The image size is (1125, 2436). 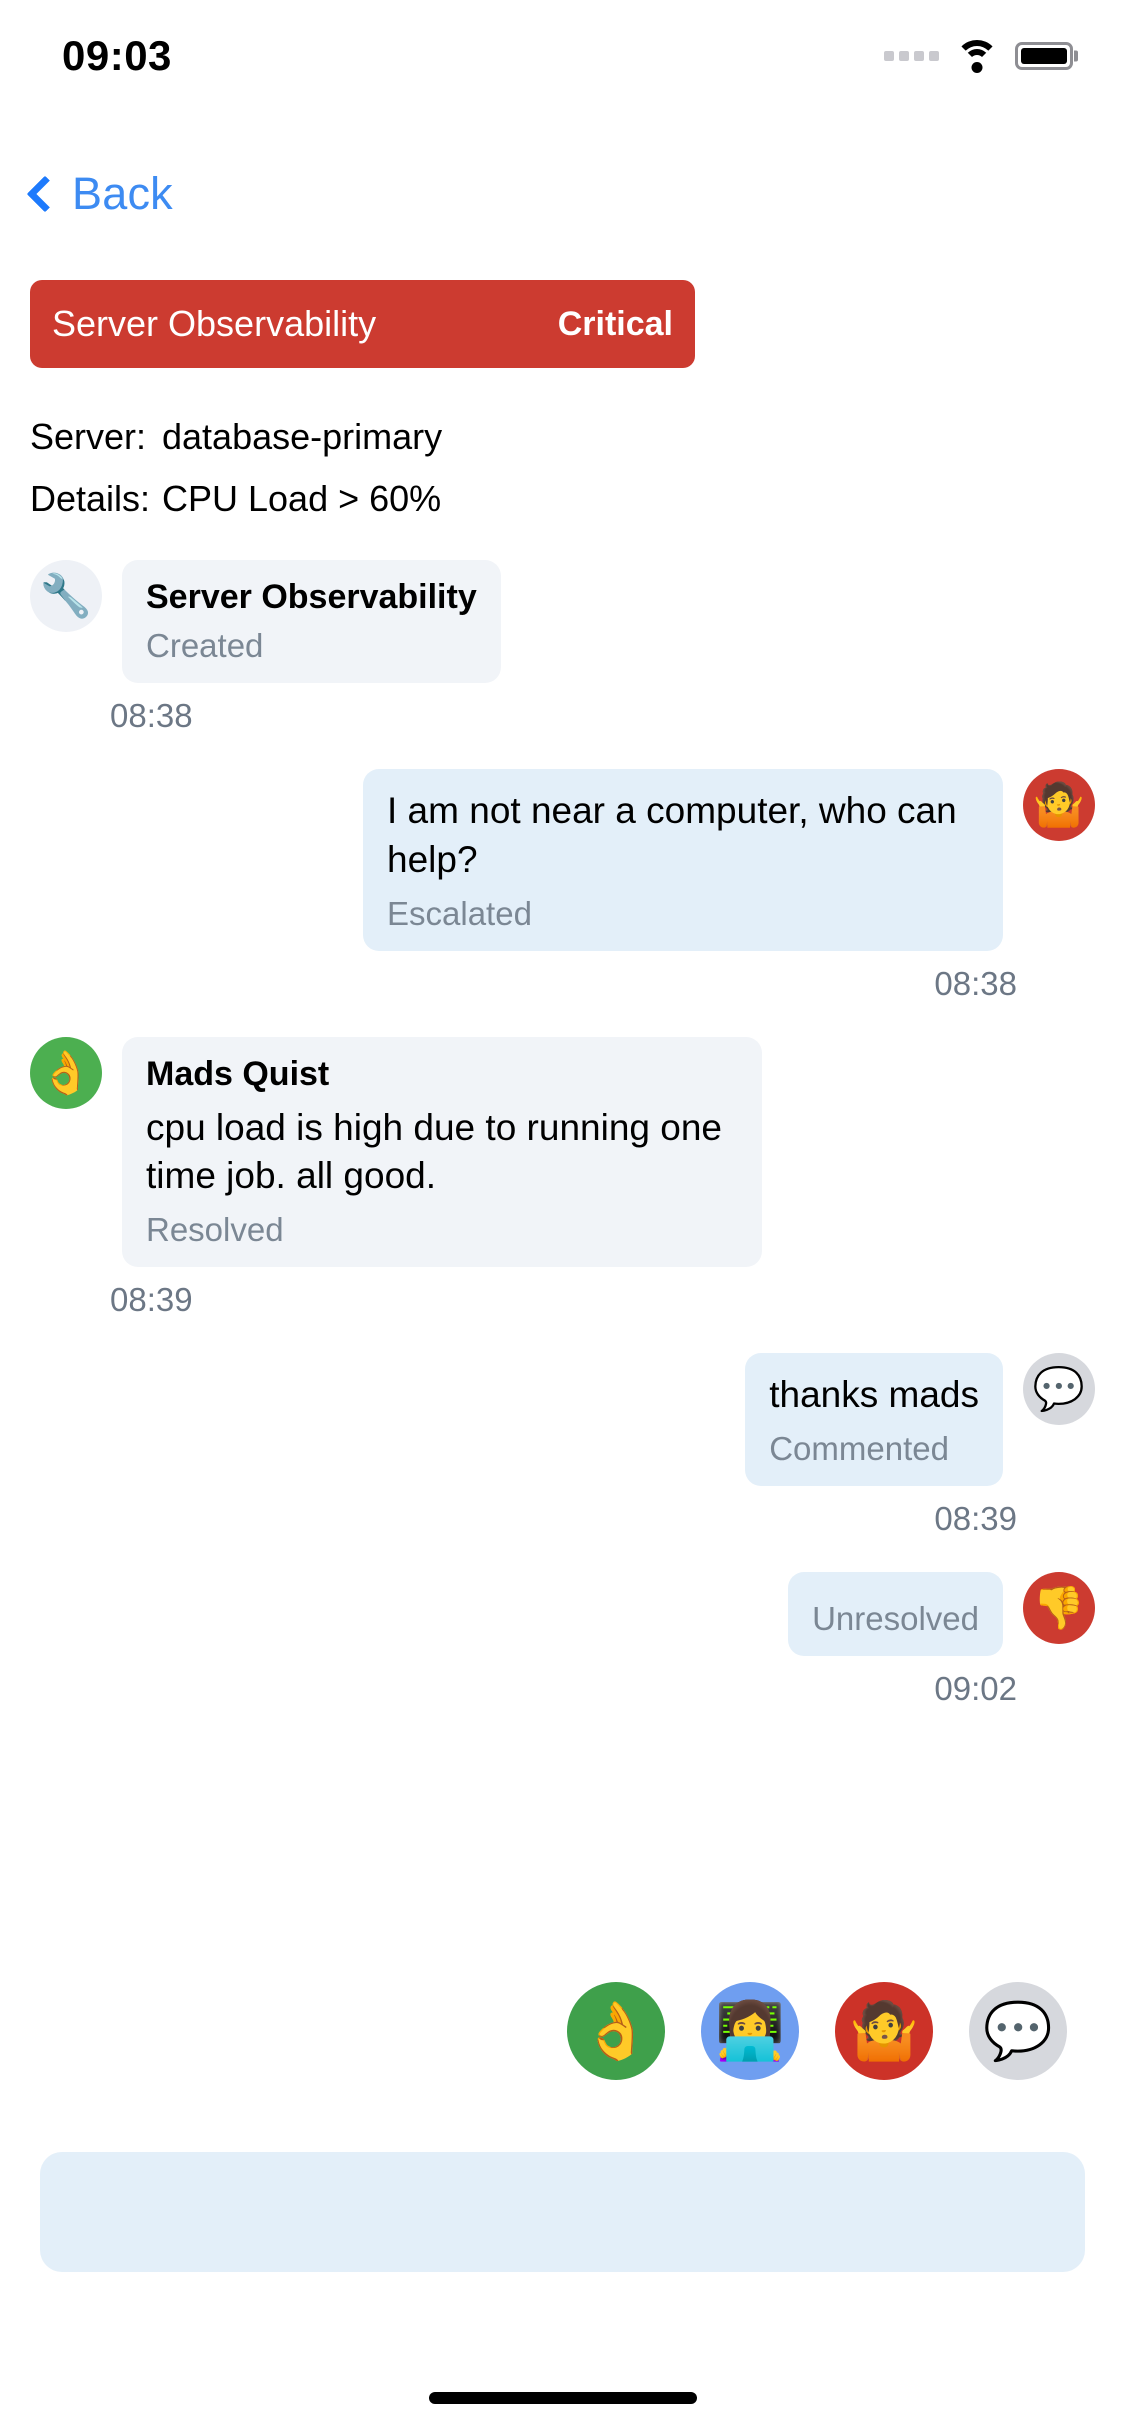 I want to click on home-indicator, so click(x=562, y=2398).